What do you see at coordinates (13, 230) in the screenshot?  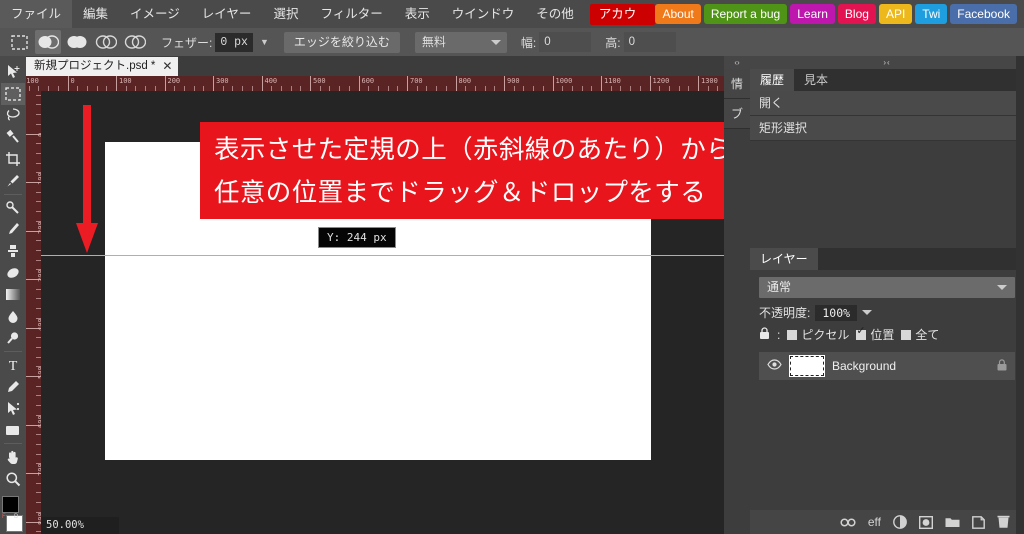 I see `brush-tool` at bounding box center [13, 230].